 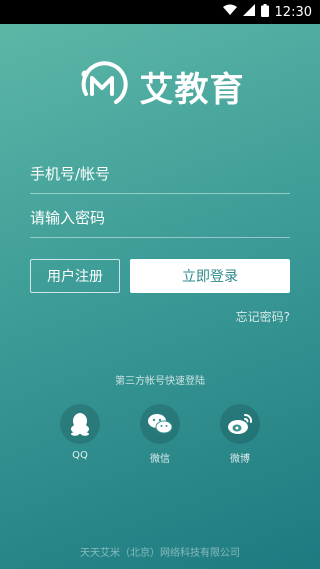 I want to click on qq-label: QQ, so click(x=80, y=455).